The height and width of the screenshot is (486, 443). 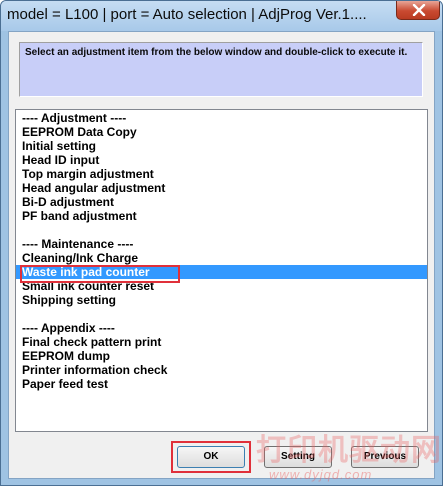 I want to click on list-header-adjustment: ---- Adjustment ----, so click(x=74, y=118).